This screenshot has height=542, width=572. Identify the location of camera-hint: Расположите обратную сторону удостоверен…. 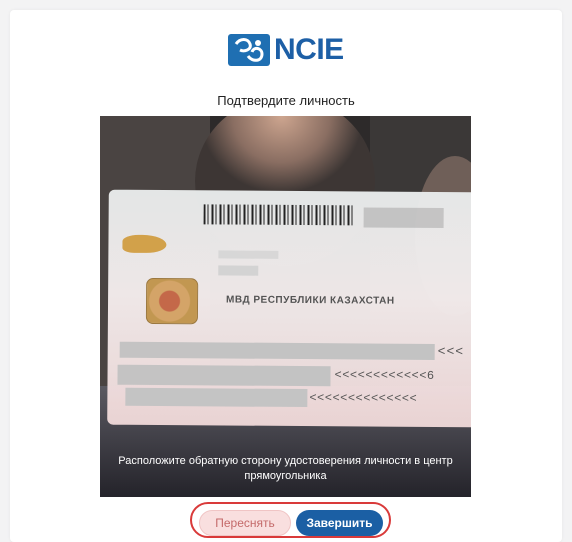
(285, 468).